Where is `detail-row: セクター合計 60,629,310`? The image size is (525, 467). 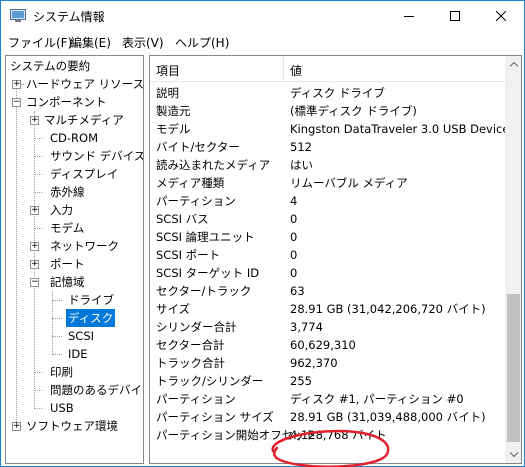 detail-row: セクター合計 60,629,310 is located at coordinates (327, 345).